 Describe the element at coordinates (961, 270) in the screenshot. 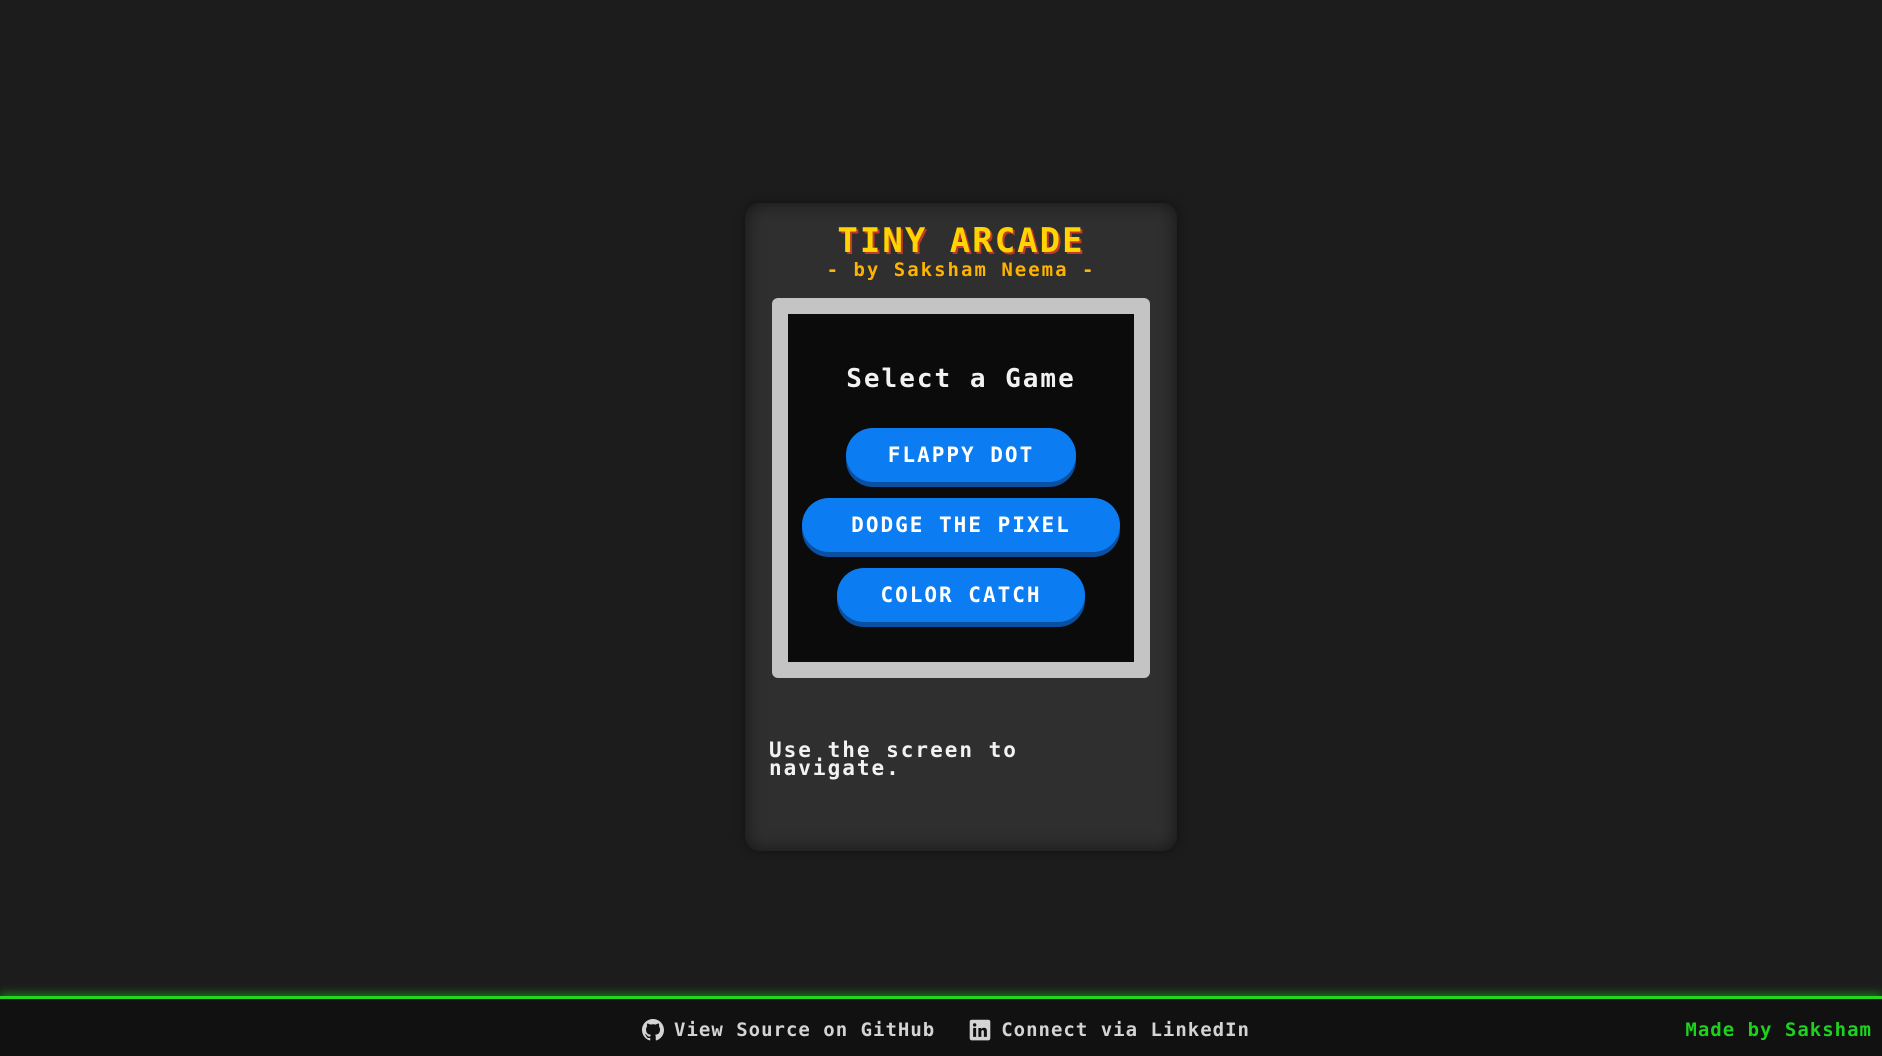

I see `app-subtitle: - by Saksham Neema -` at that location.